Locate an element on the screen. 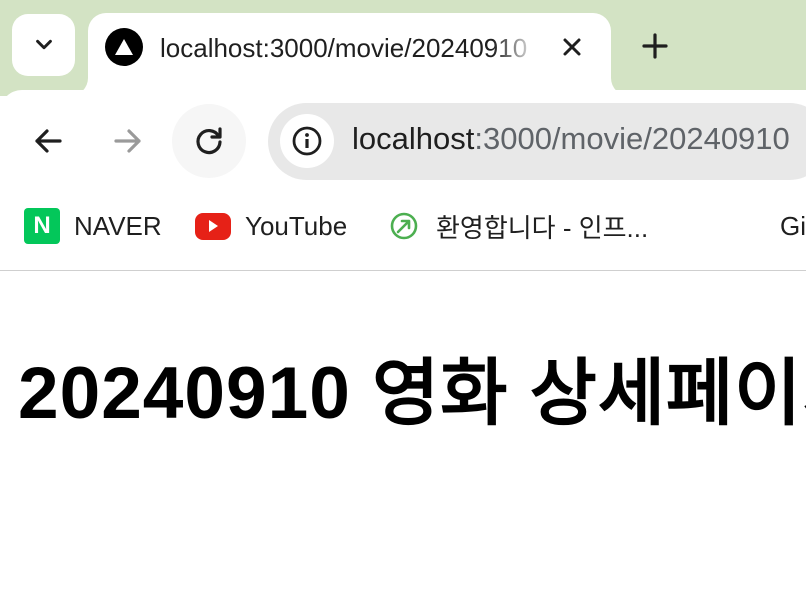  naver-icon: N is located at coordinates (42, 226).